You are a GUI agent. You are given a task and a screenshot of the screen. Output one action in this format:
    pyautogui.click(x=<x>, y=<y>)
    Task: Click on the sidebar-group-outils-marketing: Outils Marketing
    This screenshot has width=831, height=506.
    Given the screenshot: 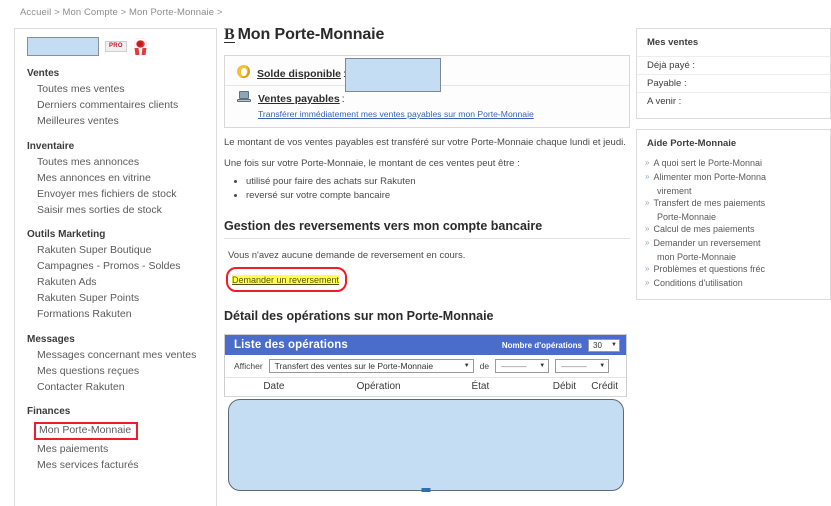 What is the action you would take?
    pyautogui.click(x=66, y=234)
    